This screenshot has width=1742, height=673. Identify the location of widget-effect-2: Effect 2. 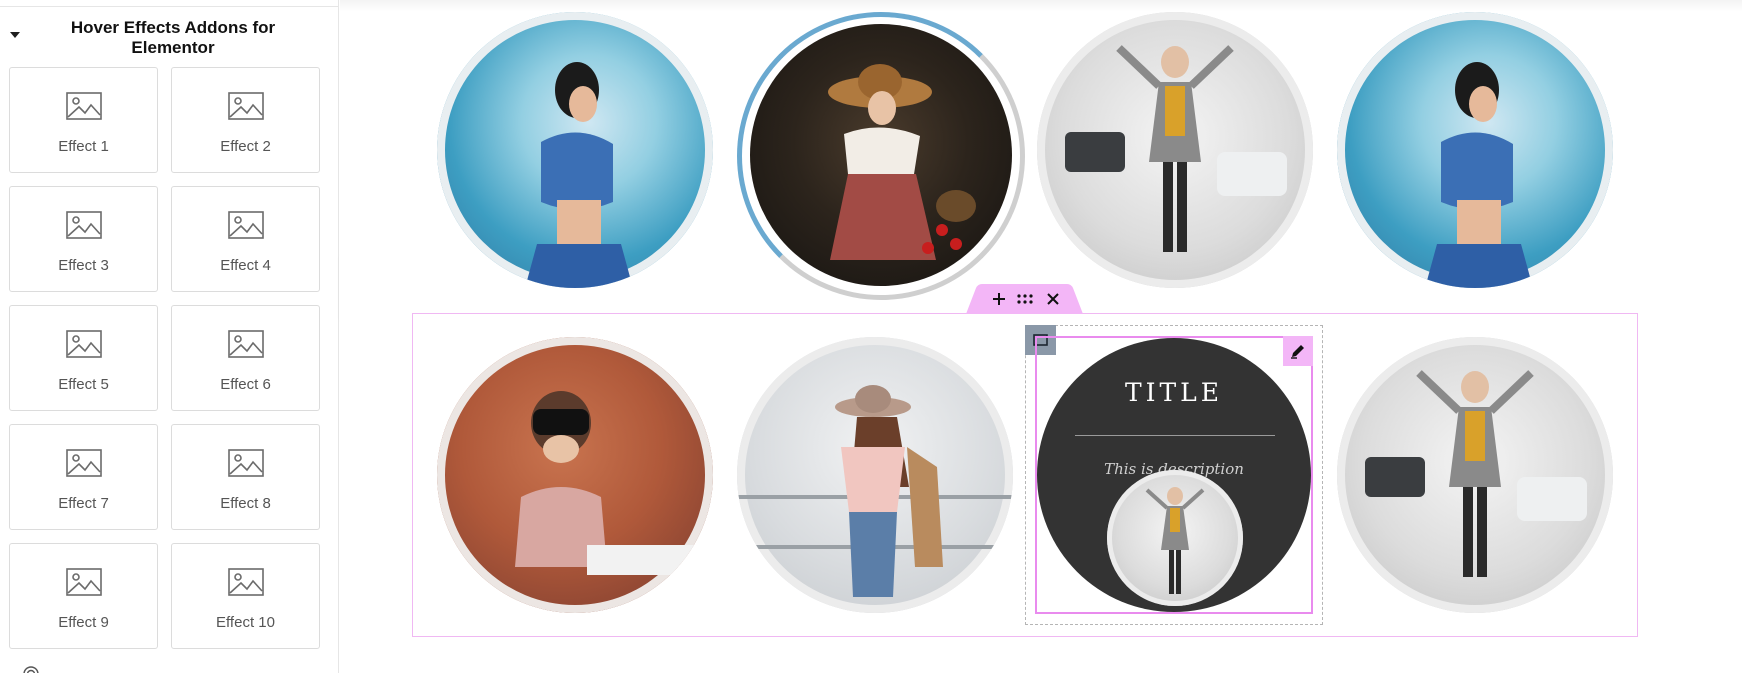
(245, 120).